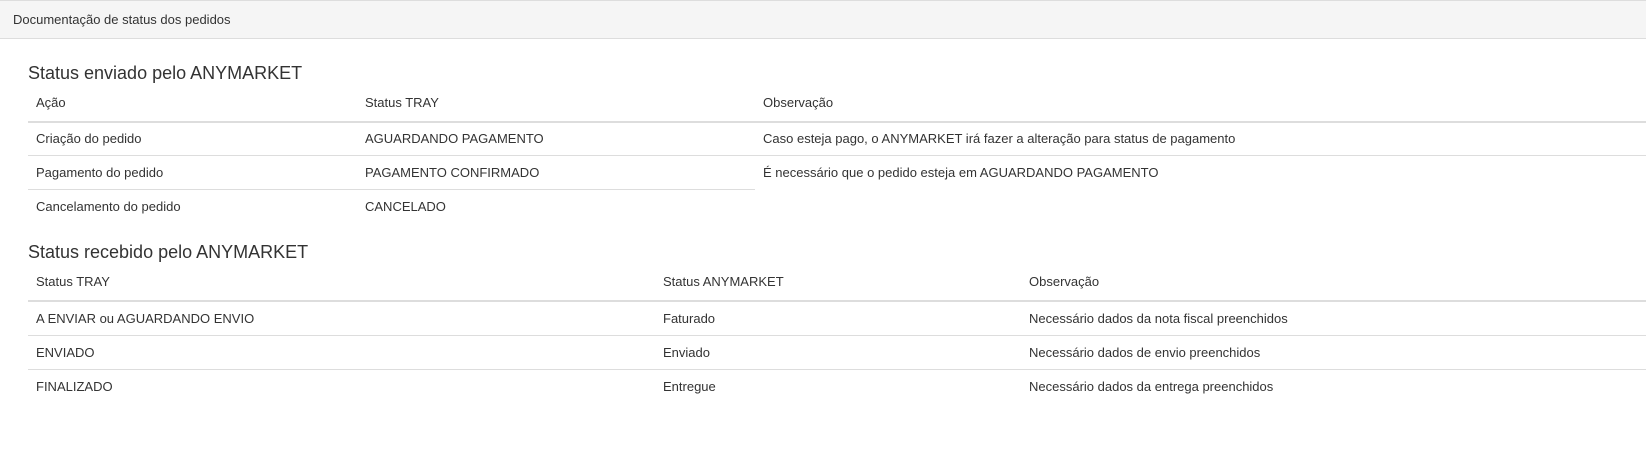 The height and width of the screenshot is (452, 1646). I want to click on cell-acao: Pagamento do pedido, so click(192, 172).